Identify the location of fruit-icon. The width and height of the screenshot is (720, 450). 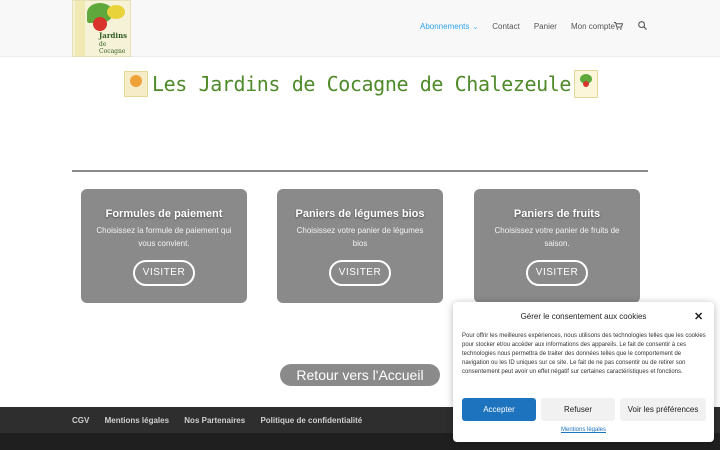
(116, 12).